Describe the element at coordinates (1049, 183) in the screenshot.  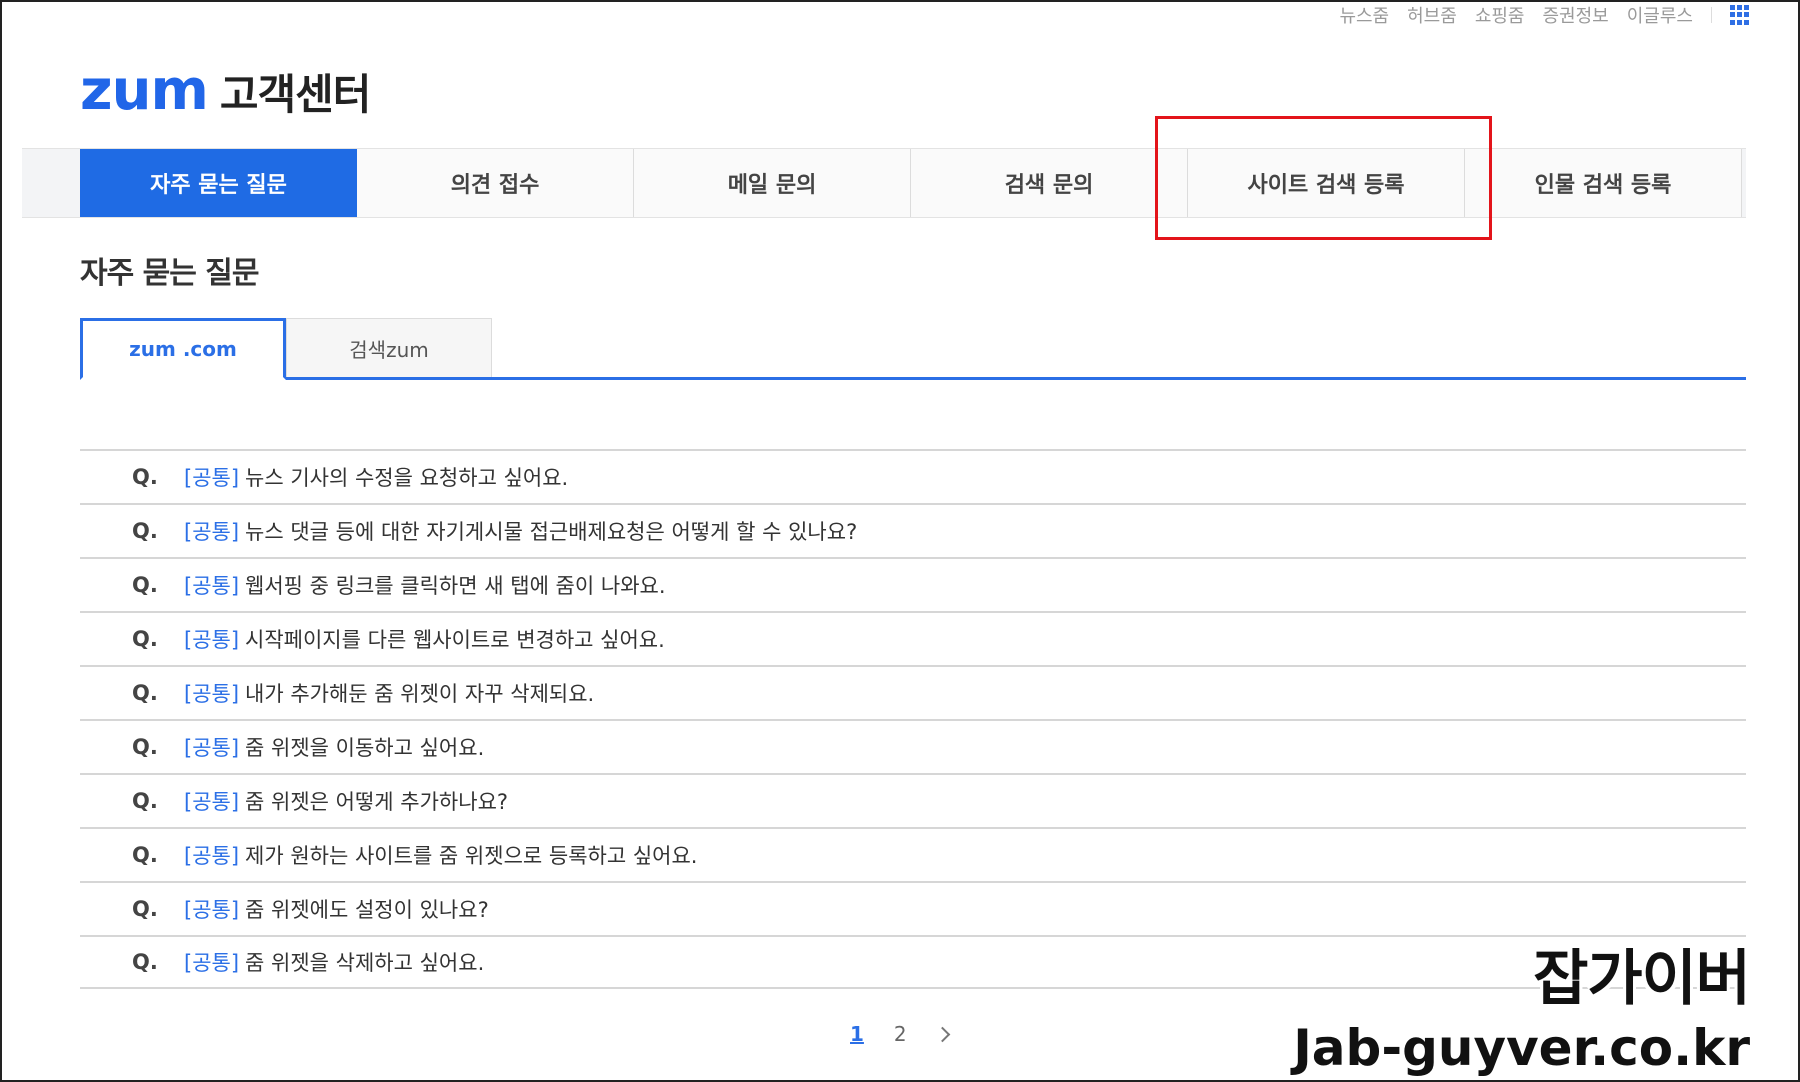
I see `nav-tab-search-inquiry: 검색 문의` at that location.